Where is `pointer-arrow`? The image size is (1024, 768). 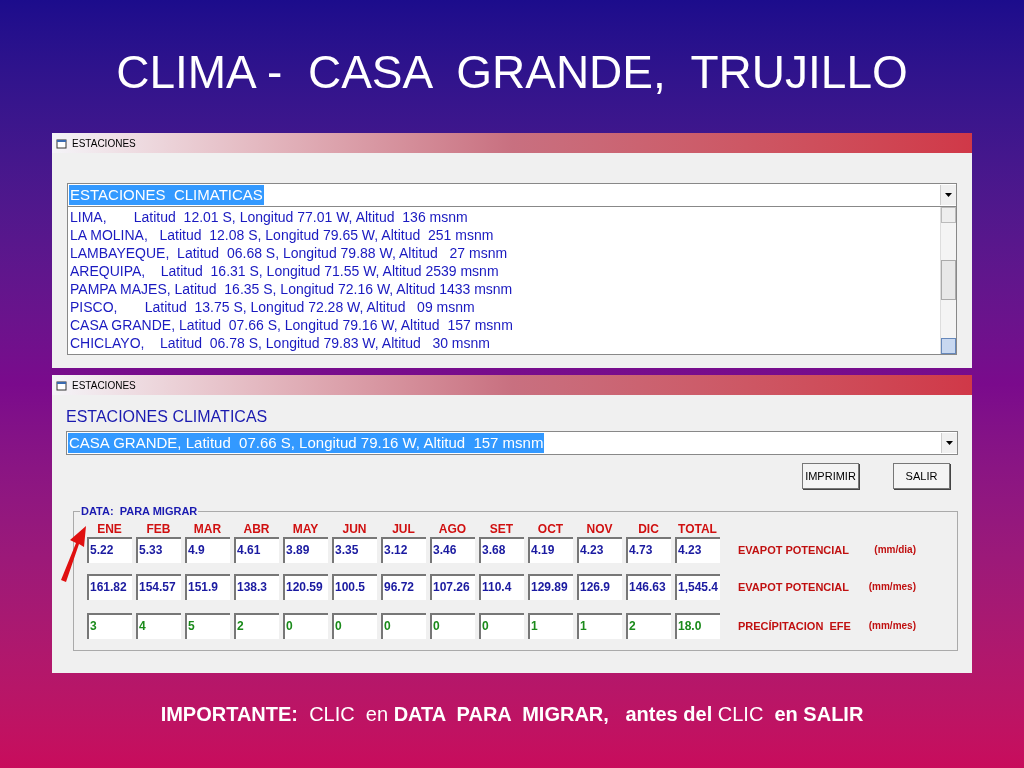 pointer-arrow is located at coordinates (73, 553).